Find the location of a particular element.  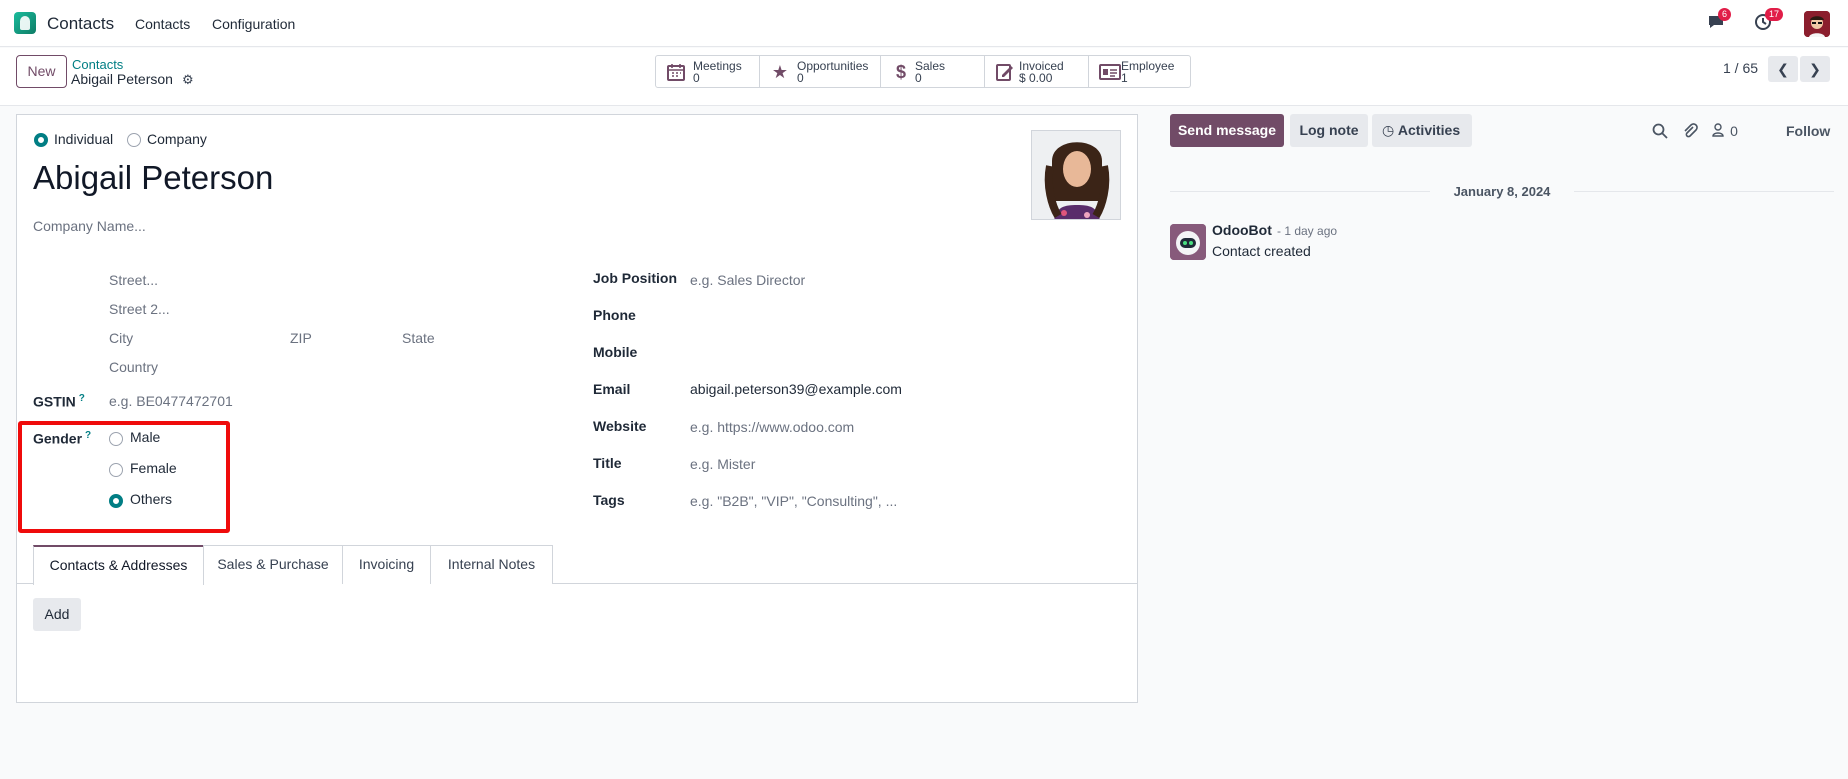

website-label: Website is located at coordinates (620, 426).